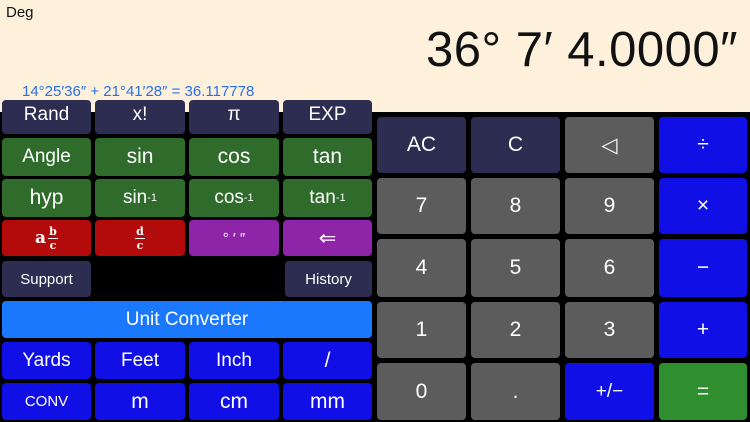 The height and width of the screenshot is (422, 750). I want to click on digit-8-button: 8, so click(515, 206).